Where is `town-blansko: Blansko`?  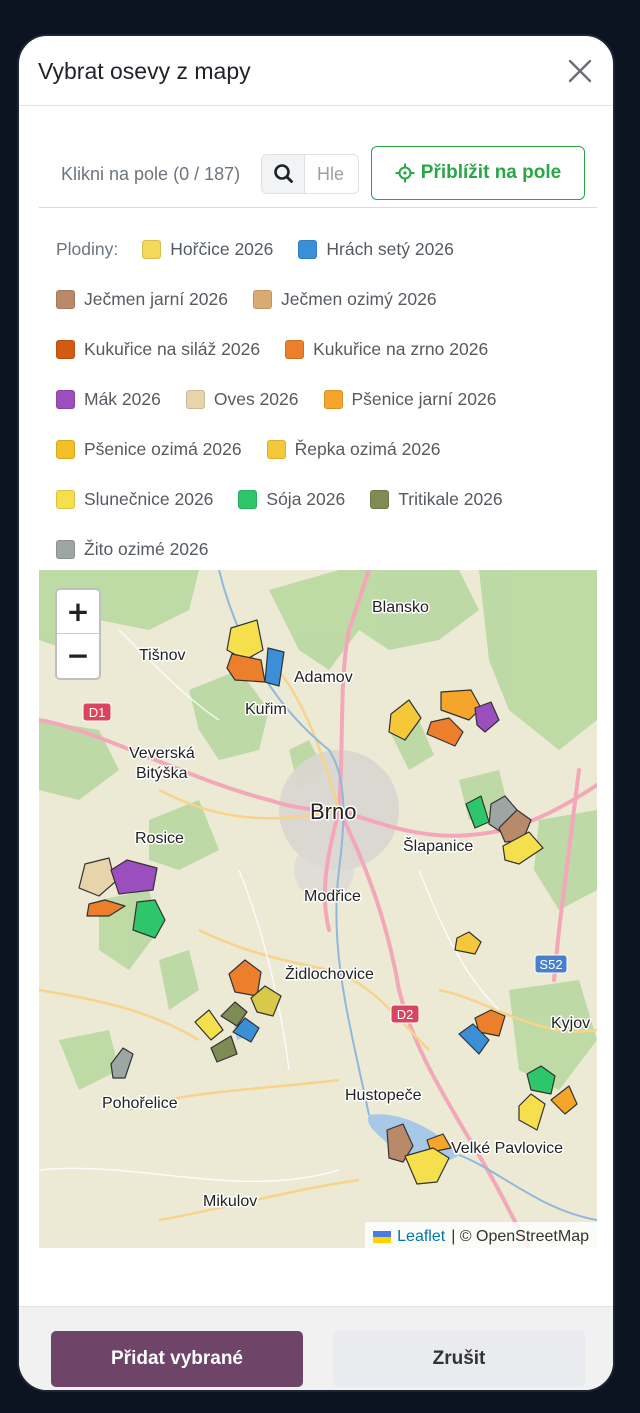
town-blansko: Blansko is located at coordinates (400, 607).